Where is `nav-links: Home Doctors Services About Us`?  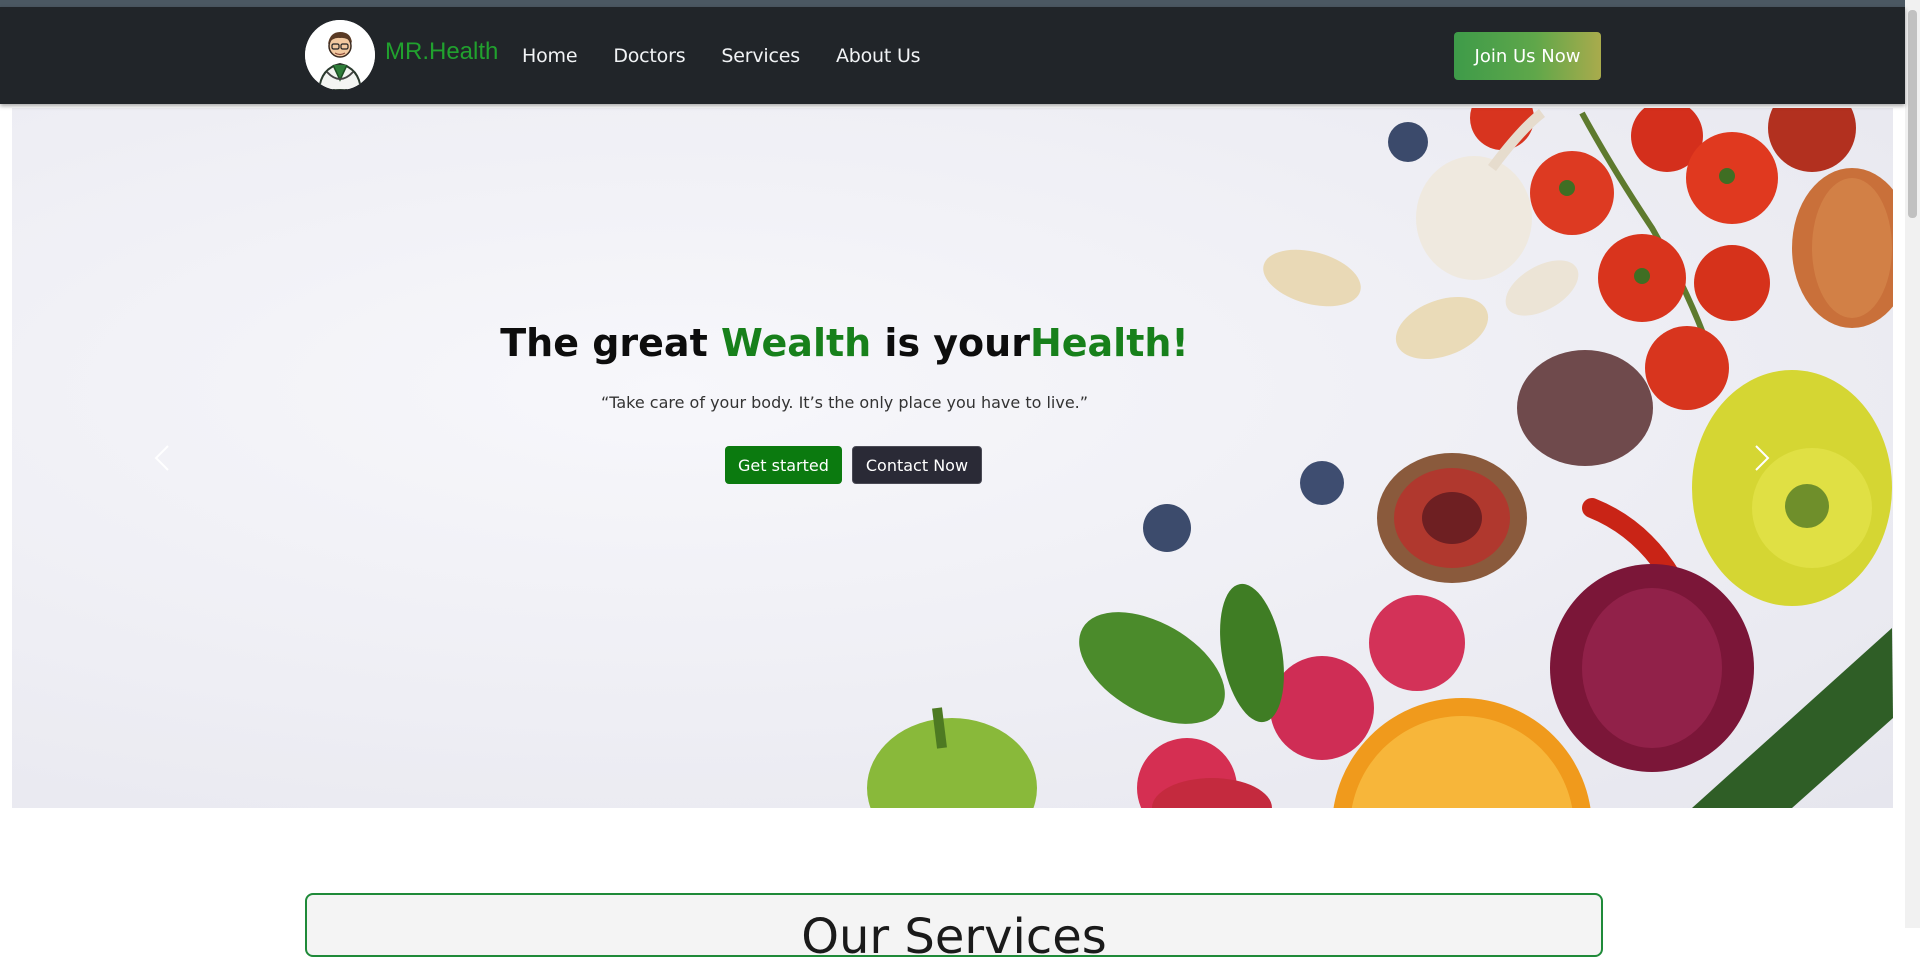 nav-links: Home Doctors Services About Us is located at coordinates (739, 56).